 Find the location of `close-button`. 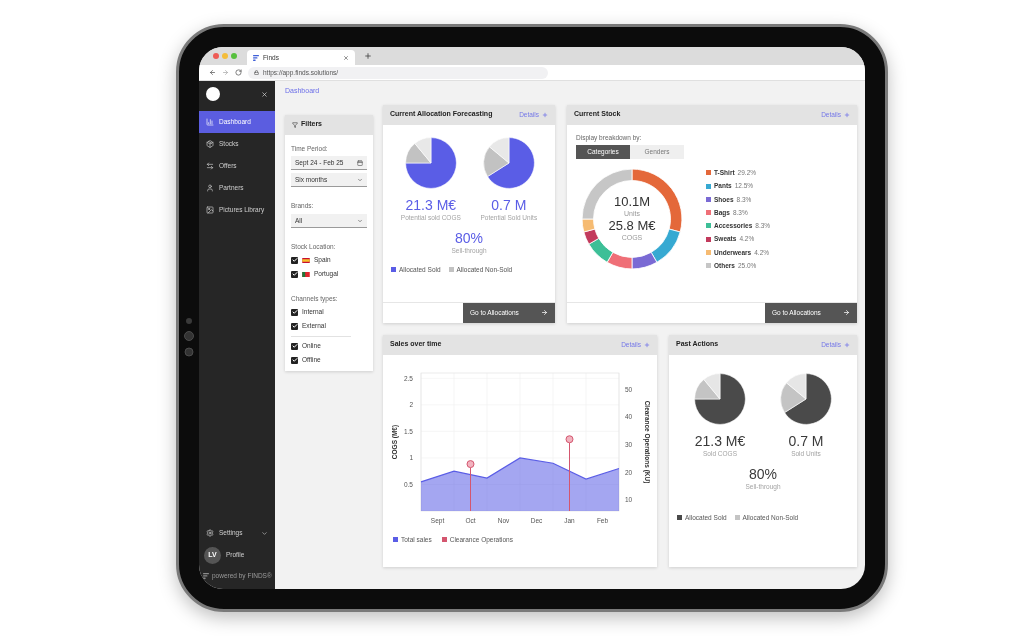

close-button is located at coordinates (264, 94).